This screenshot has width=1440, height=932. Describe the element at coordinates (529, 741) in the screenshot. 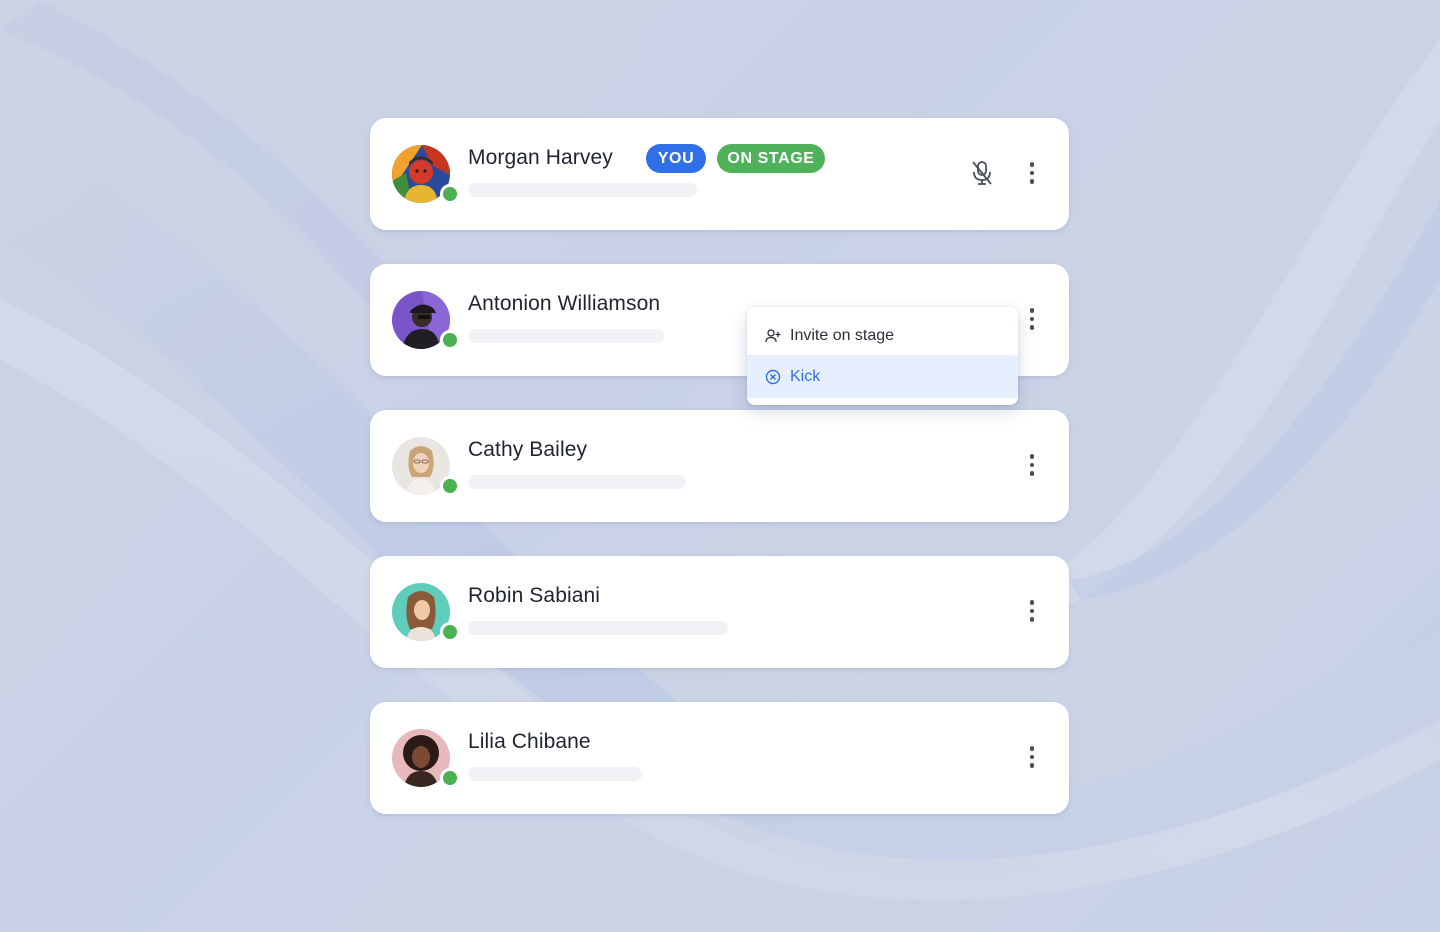

I see `participant-name: Lilia Chibane` at that location.